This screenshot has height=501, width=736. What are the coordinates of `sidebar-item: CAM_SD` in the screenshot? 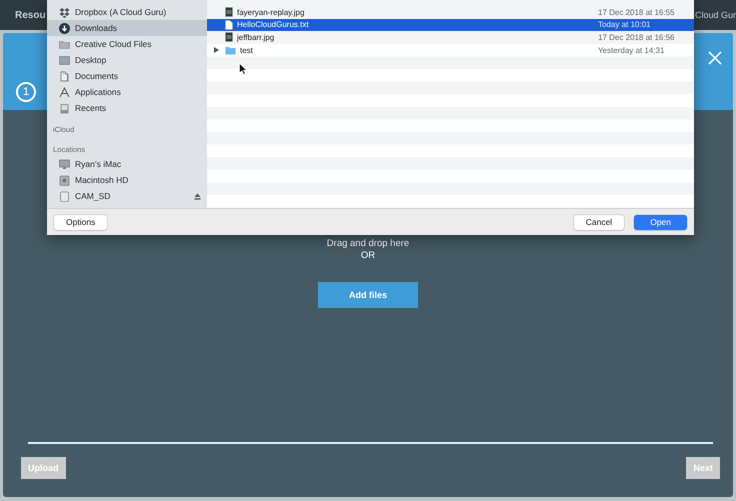 It's located at (127, 196).